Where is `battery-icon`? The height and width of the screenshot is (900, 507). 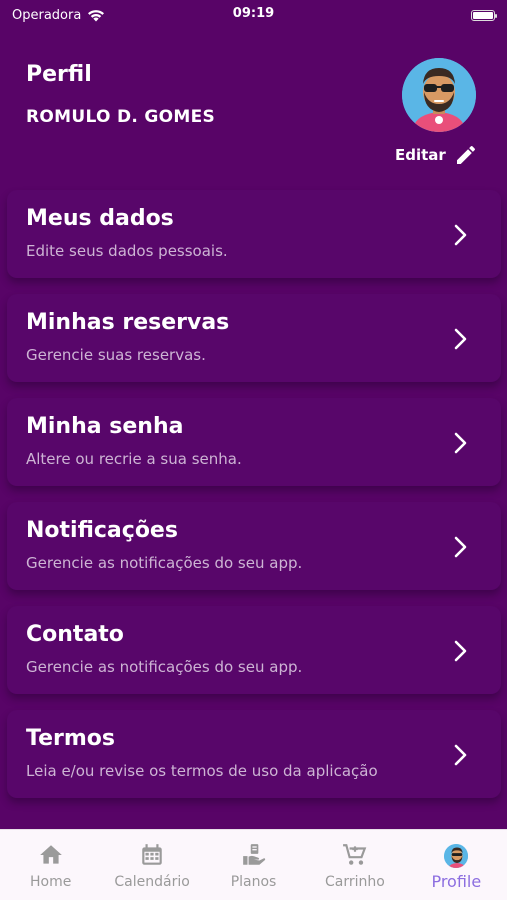
battery-icon is located at coordinates (484, 15).